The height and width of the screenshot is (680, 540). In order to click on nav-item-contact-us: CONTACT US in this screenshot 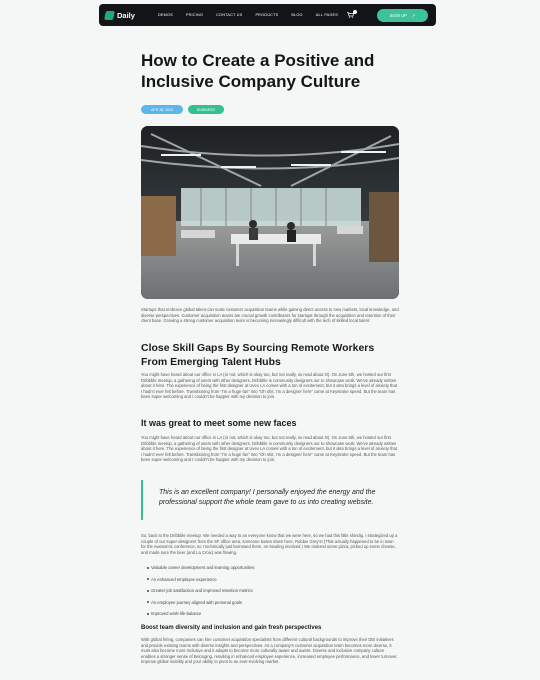, I will do `click(229, 15)`.